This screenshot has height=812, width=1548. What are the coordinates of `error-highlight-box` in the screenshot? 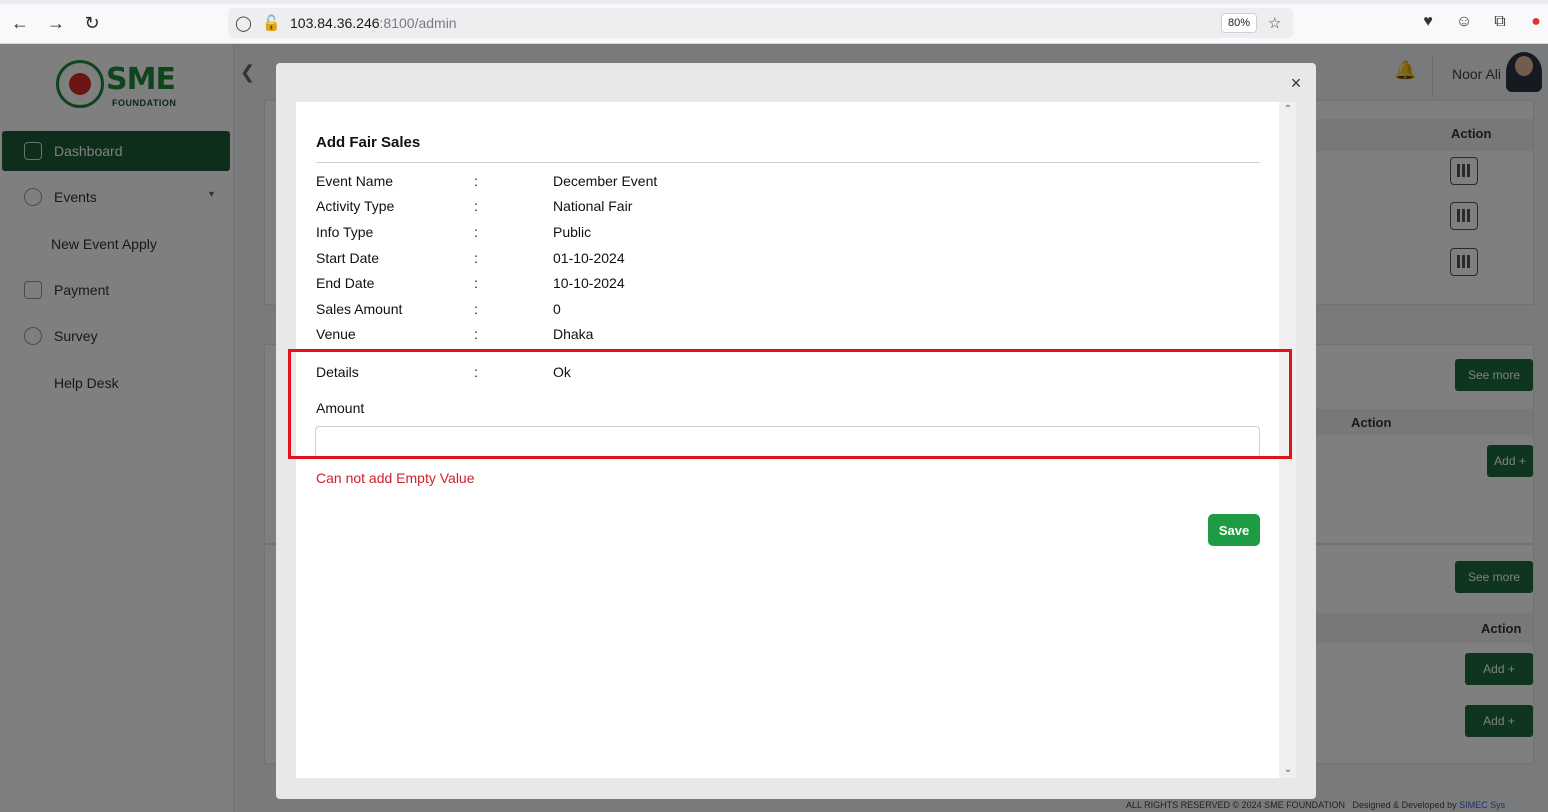 It's located at (790, 404).